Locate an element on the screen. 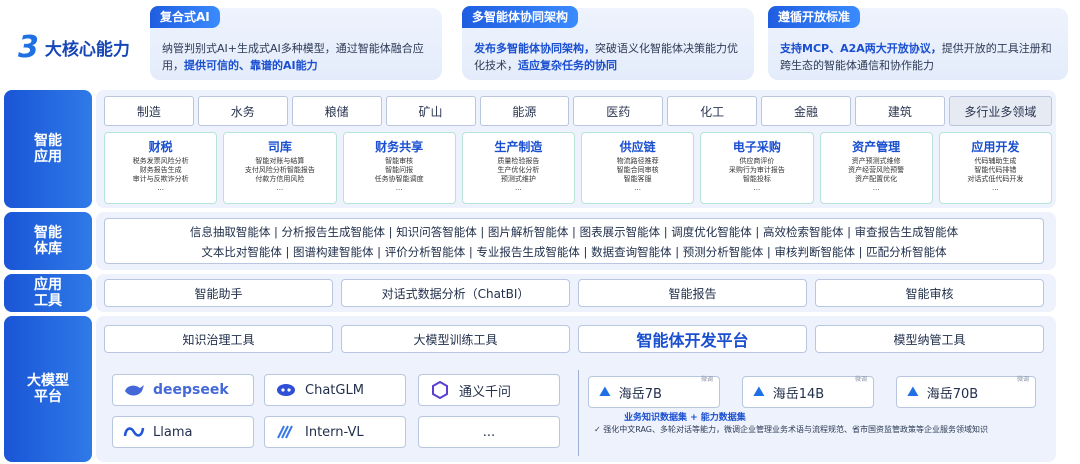 The height and width of the screenshot is (464, 1080). hero-title: 3 大核心能力 is located at coordinates (74, 47).